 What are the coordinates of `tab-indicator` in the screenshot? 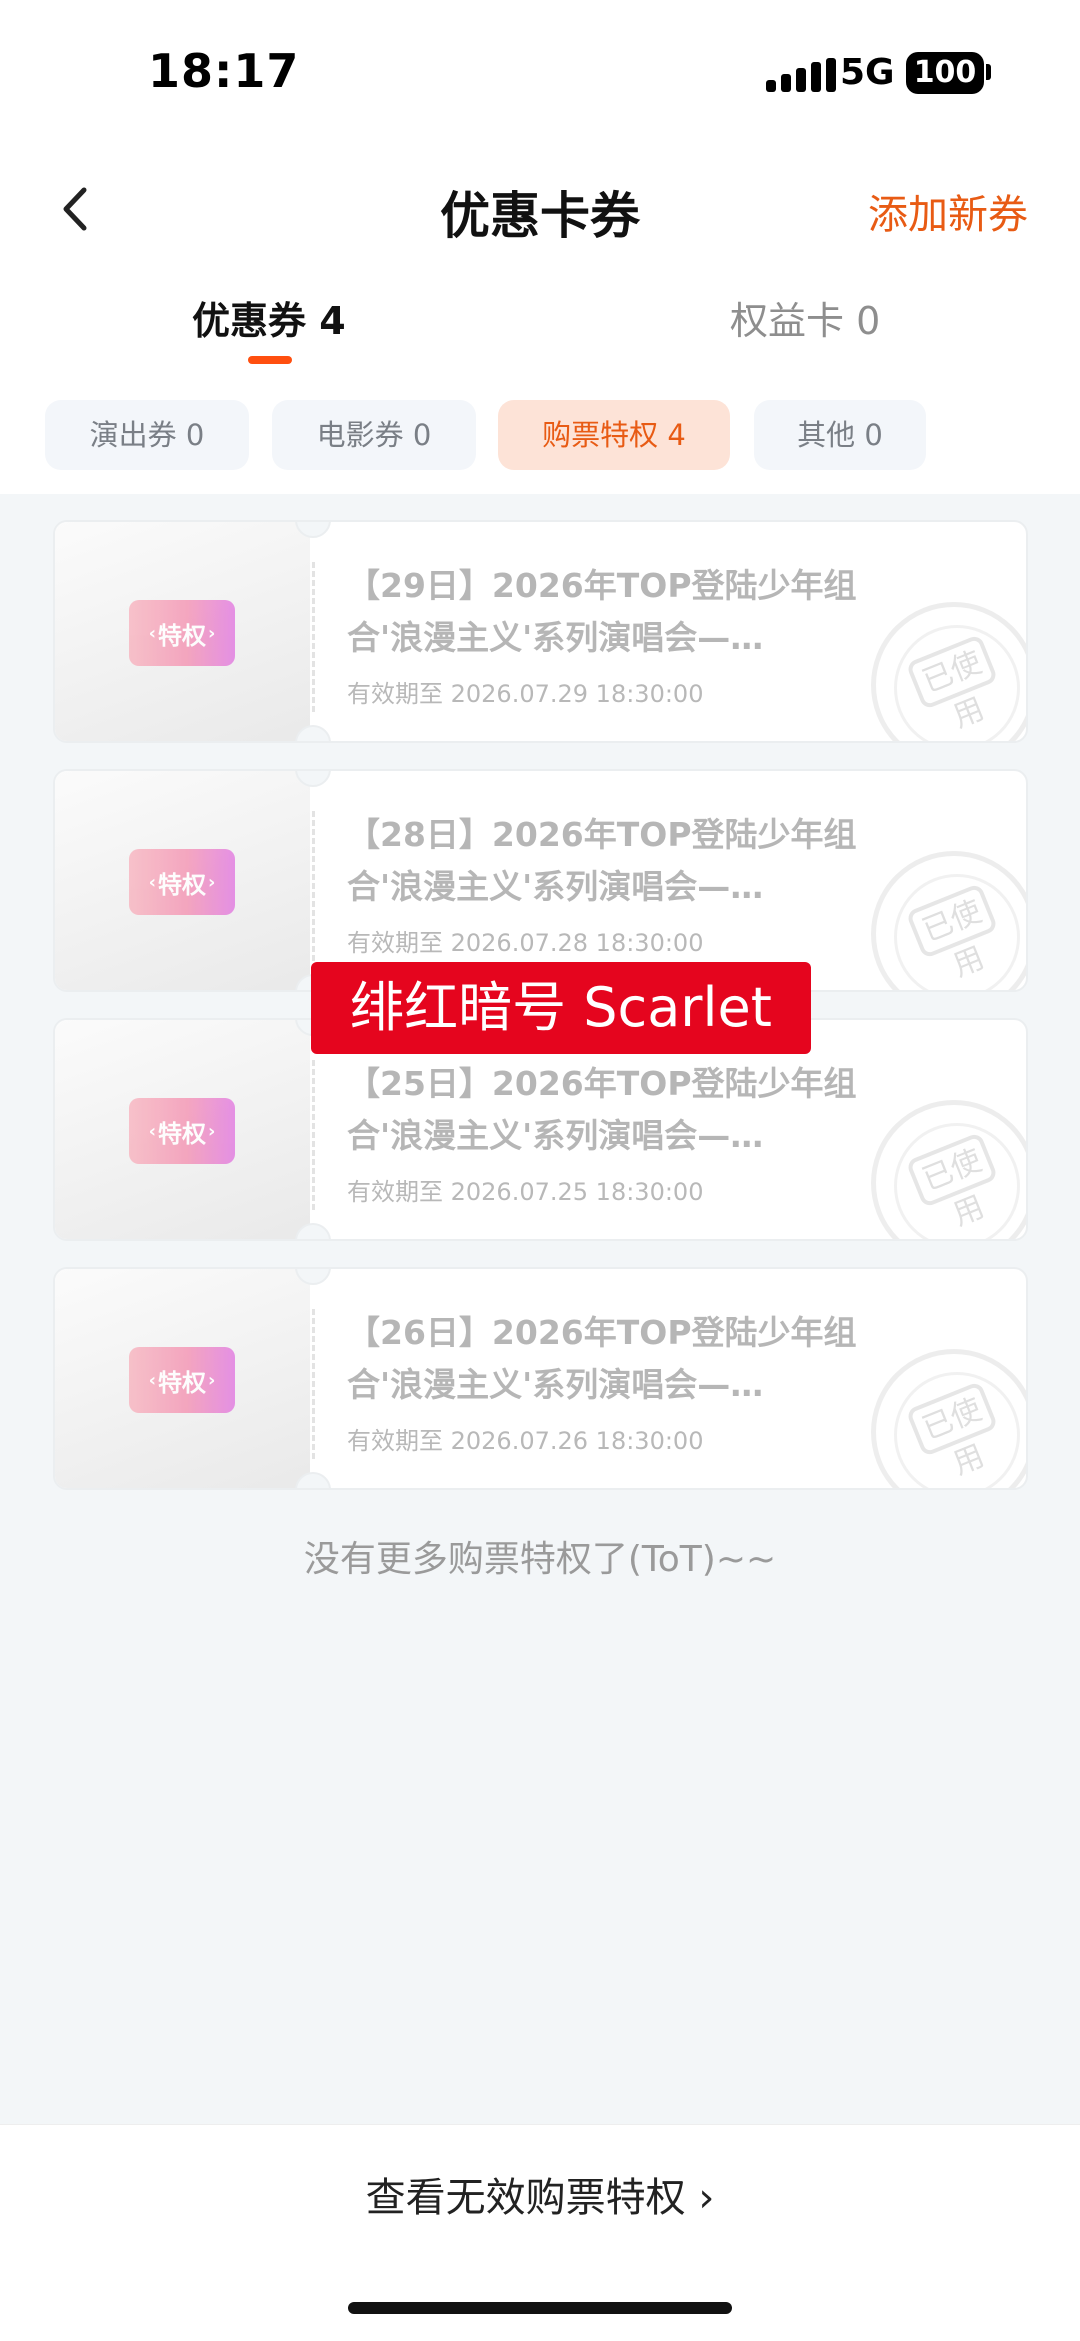 It's located at (270, 360).